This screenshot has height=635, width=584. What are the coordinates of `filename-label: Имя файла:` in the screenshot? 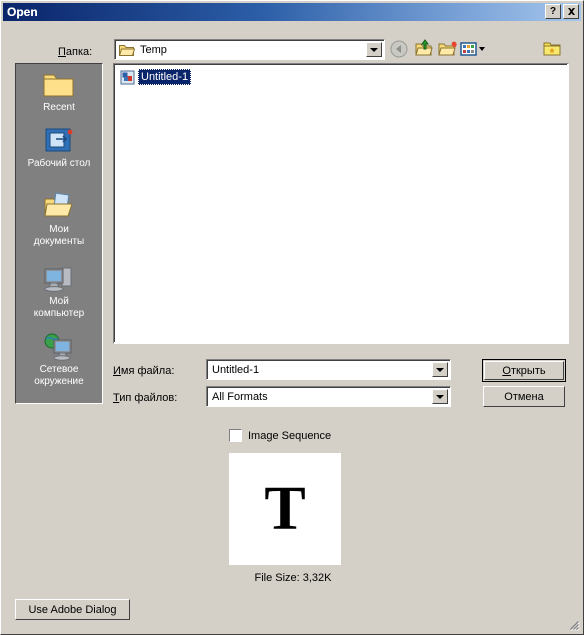 It's located at (143, 371).